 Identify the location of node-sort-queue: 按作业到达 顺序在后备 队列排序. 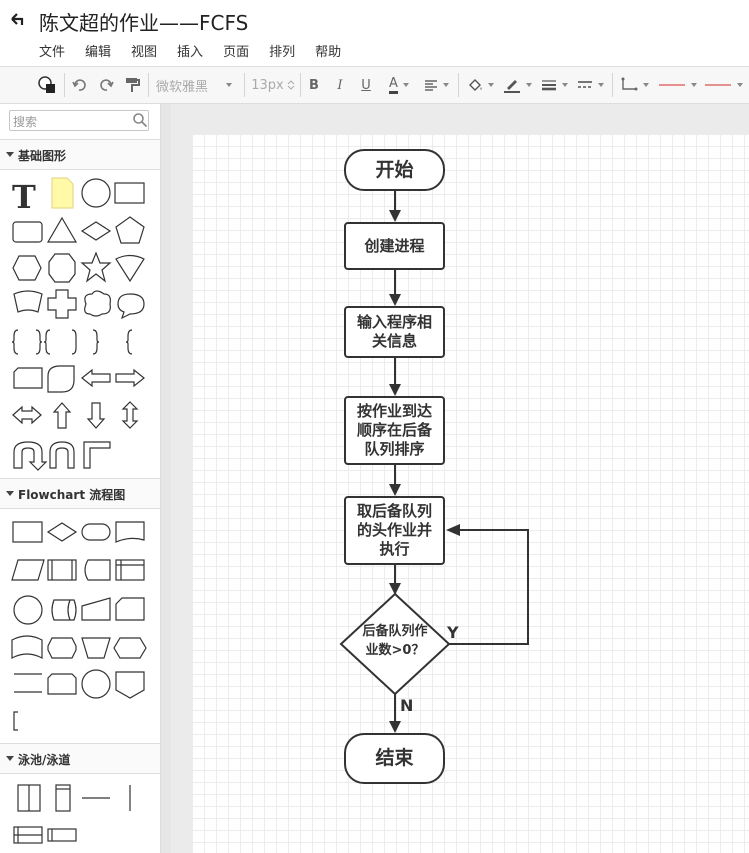
(394, 430).